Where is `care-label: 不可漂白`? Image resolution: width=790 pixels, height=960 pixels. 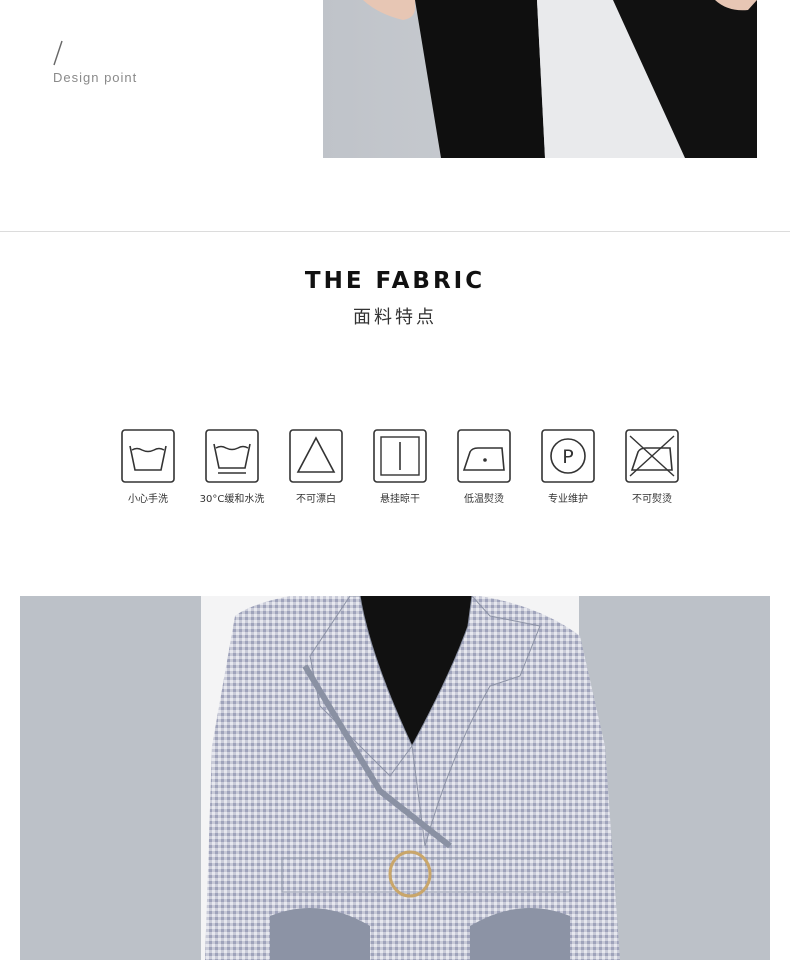 care-label: 不可漂白 is located at coordinates (316, 499).